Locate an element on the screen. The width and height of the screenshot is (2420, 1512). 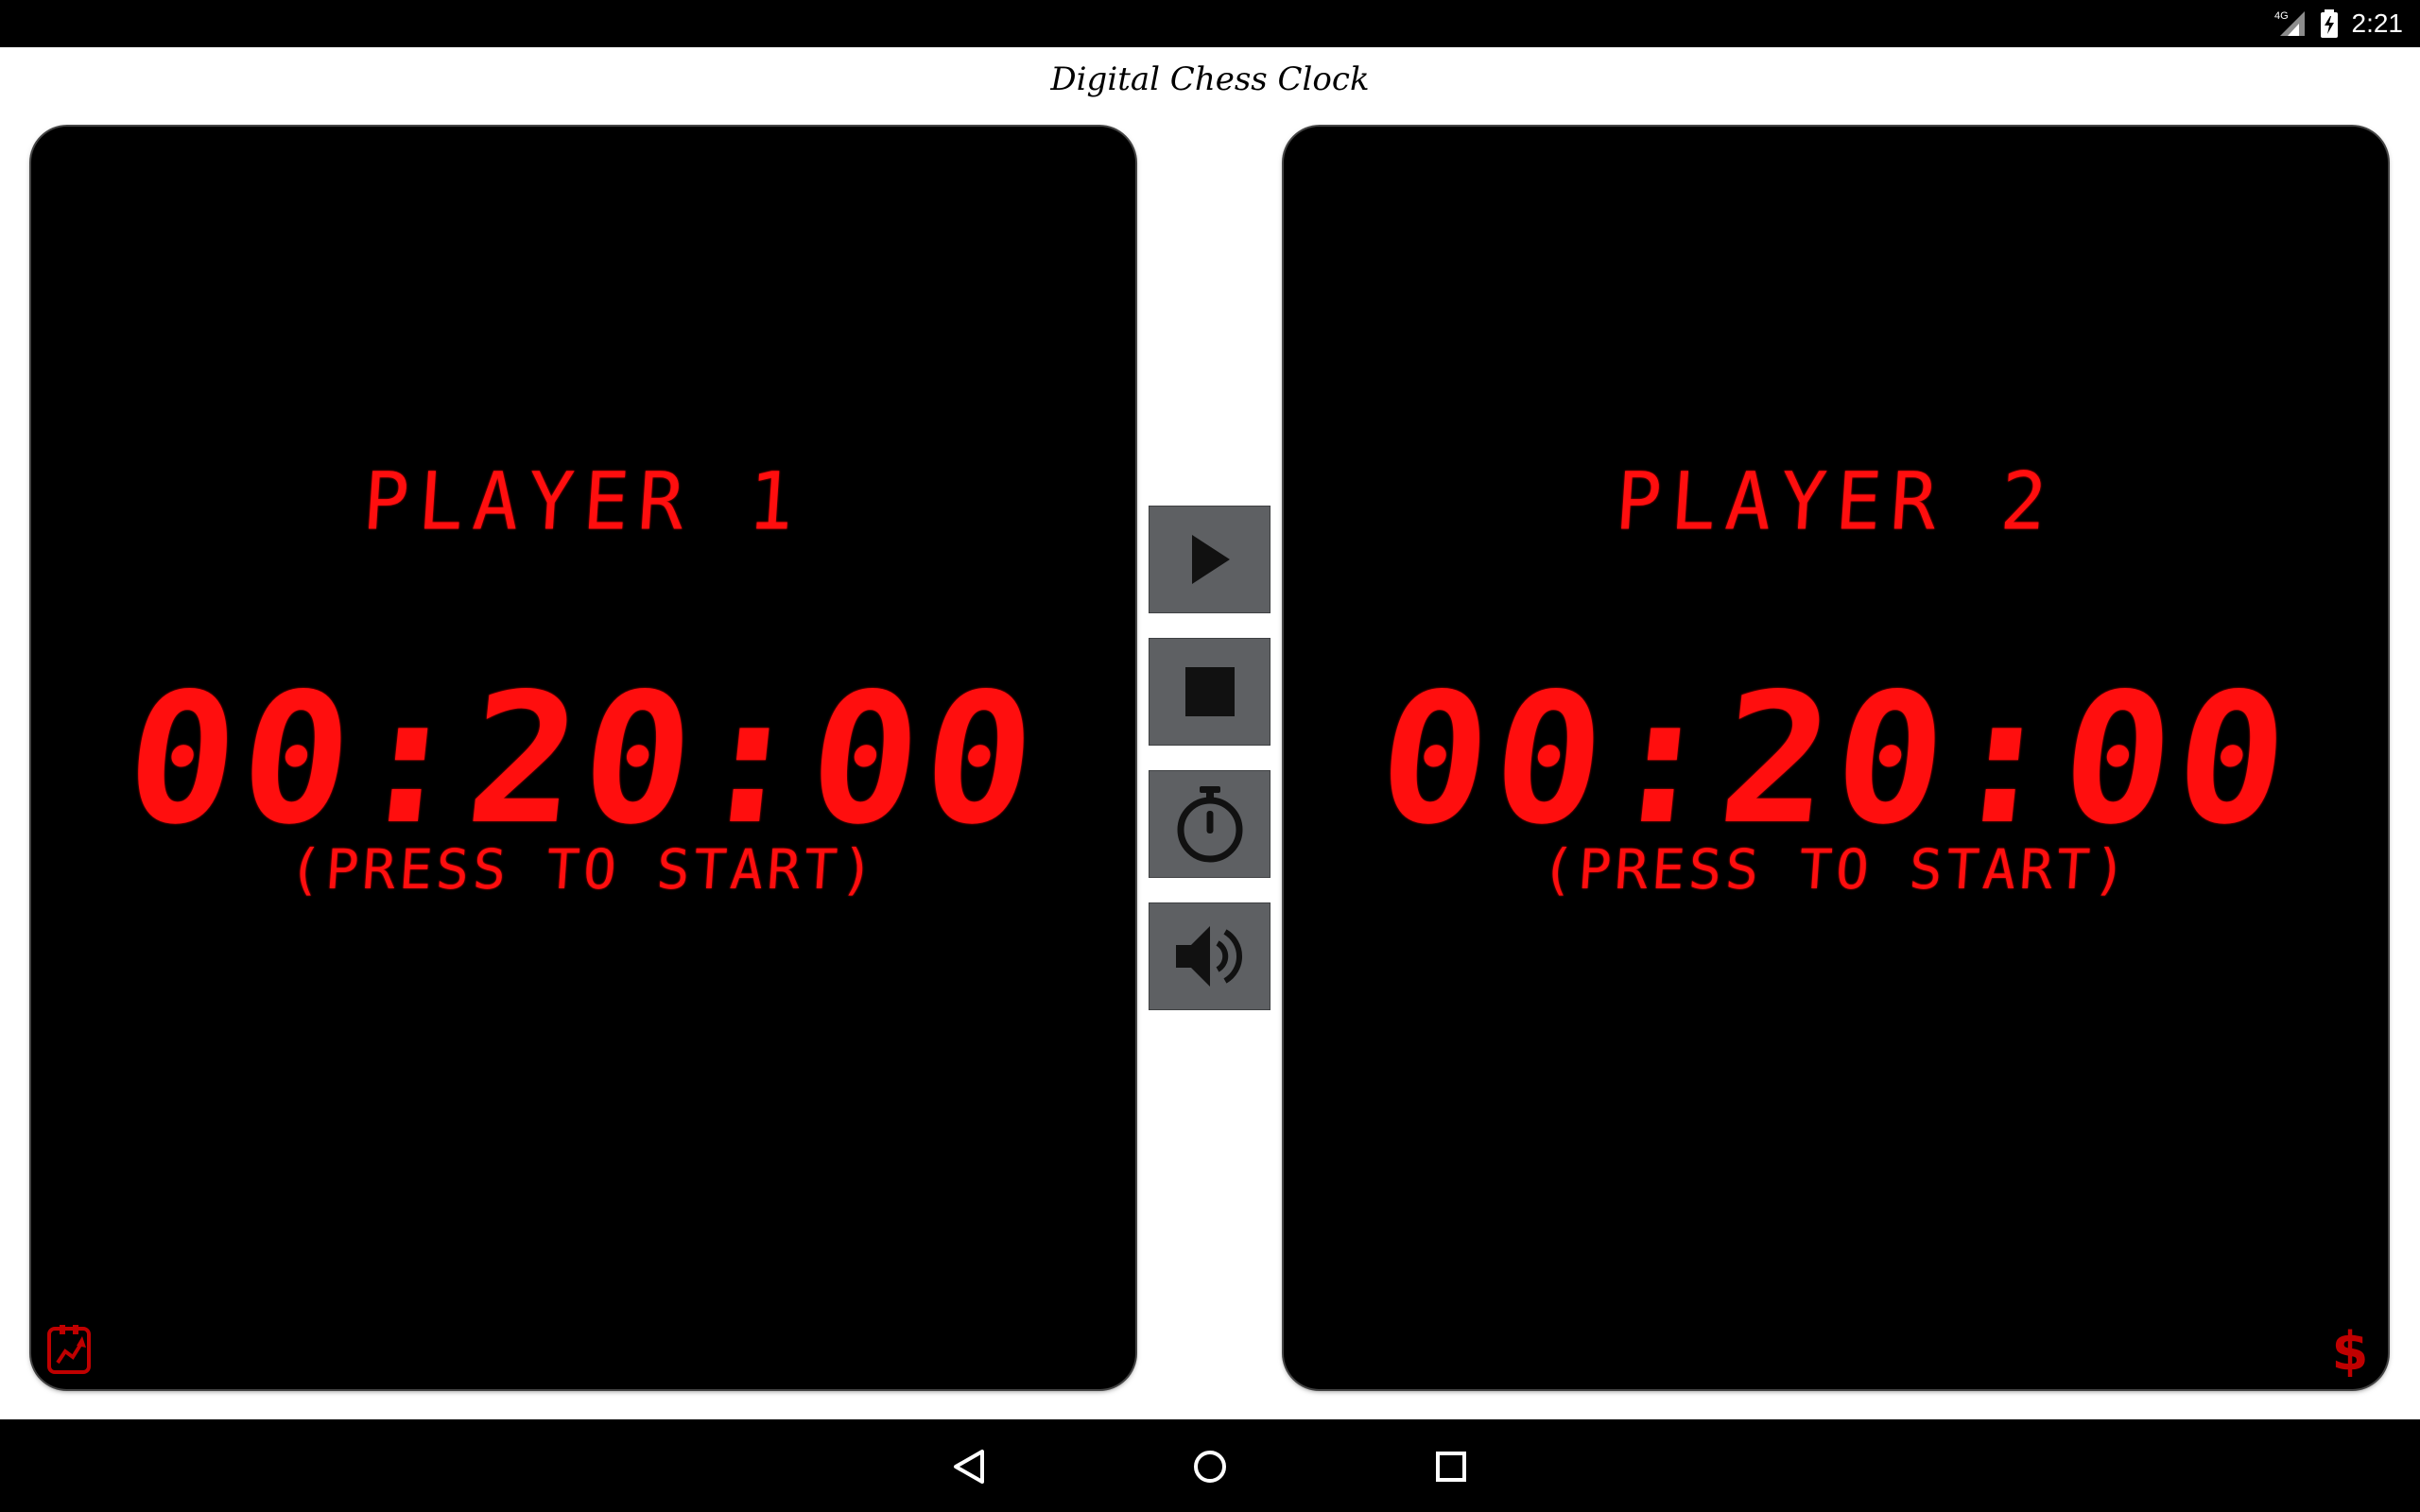
sound-toggle-button is located at coordinates (1210, 956).